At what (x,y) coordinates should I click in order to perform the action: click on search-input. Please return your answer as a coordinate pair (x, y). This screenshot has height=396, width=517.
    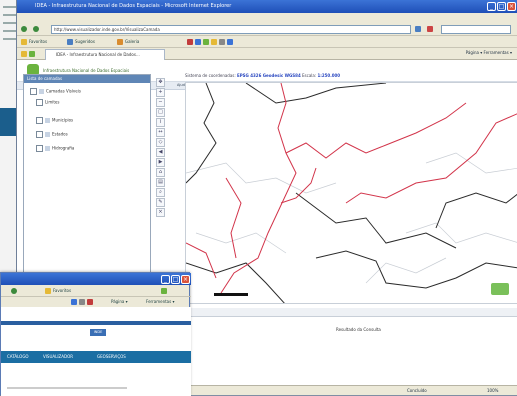
    Looking at the image, I should click on (476, 29).